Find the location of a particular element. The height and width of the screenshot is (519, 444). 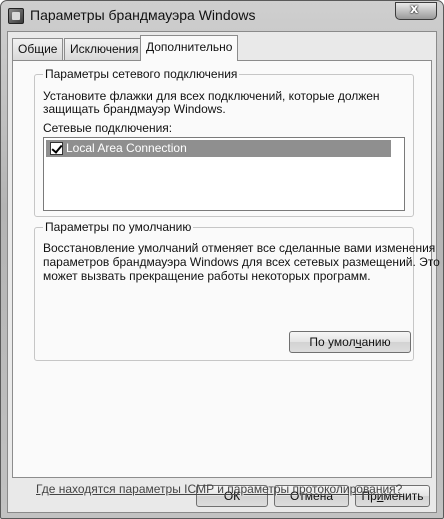

tab-advanced: Дополнительно is located at coordinates (189, 48).